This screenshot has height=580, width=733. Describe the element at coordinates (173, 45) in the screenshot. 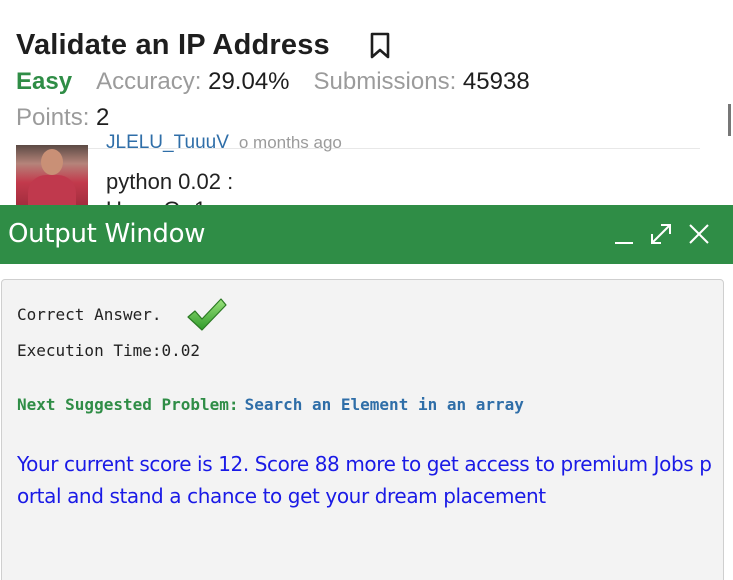

I see `problem-title: Validate an IP Address` at that location.